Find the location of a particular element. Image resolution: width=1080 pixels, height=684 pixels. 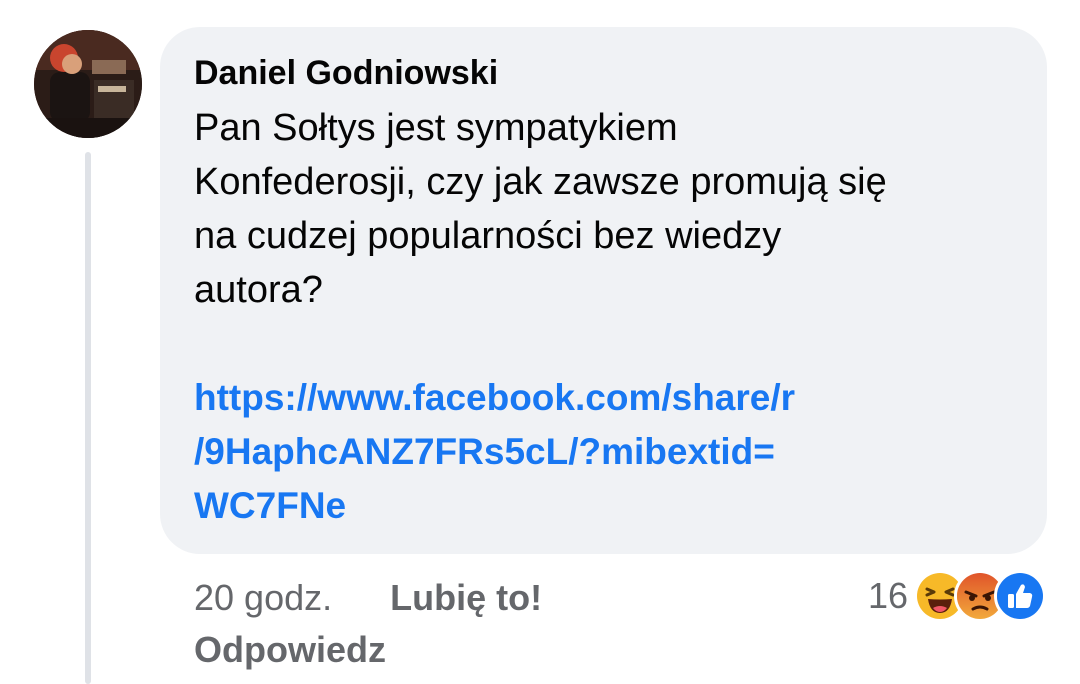

reply-button: Odpowiedz is located at coordinates (290, 650).